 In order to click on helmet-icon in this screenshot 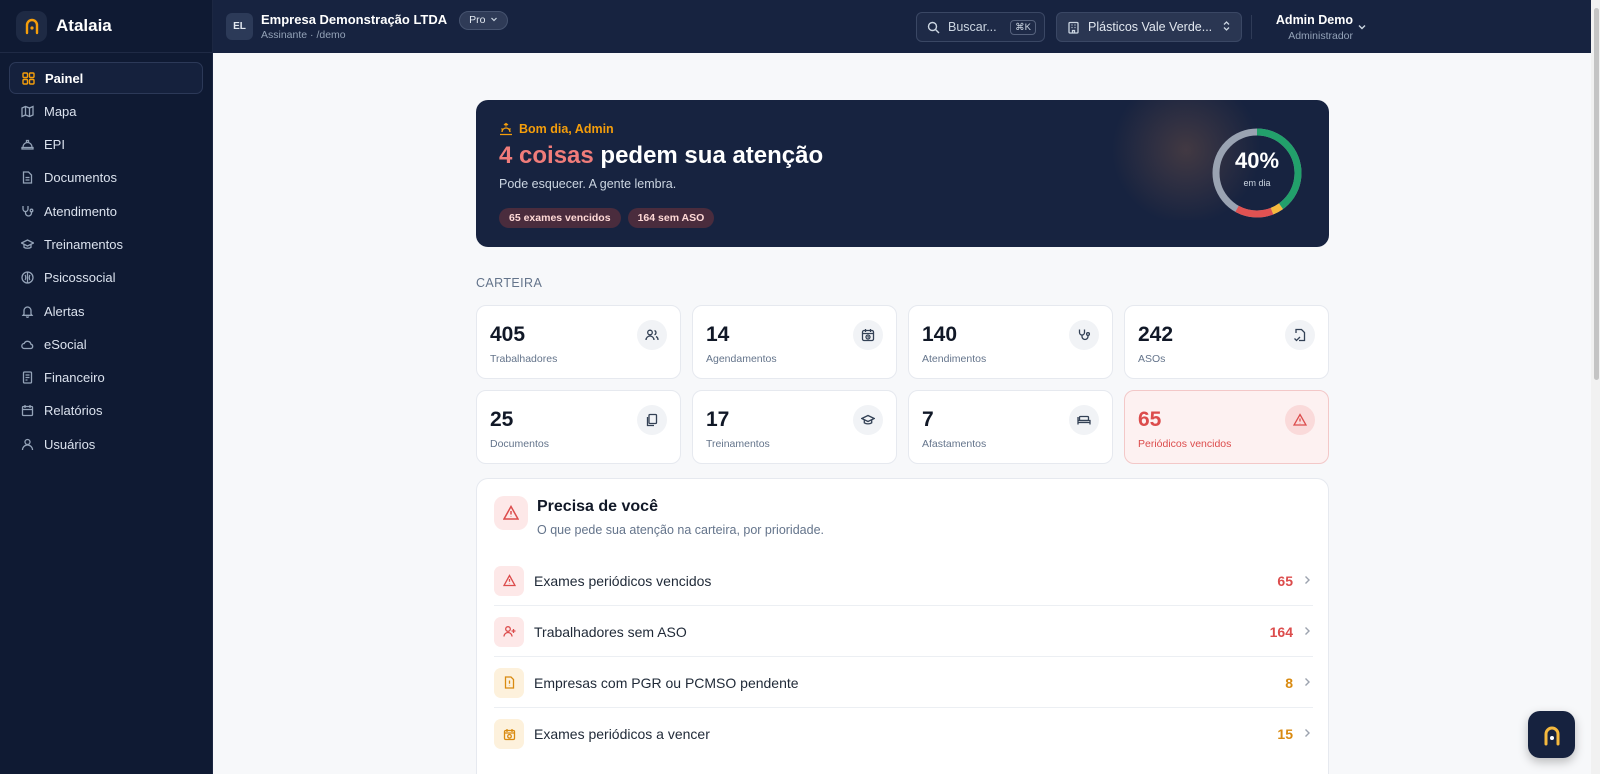, I will do `click(27, 145)`.